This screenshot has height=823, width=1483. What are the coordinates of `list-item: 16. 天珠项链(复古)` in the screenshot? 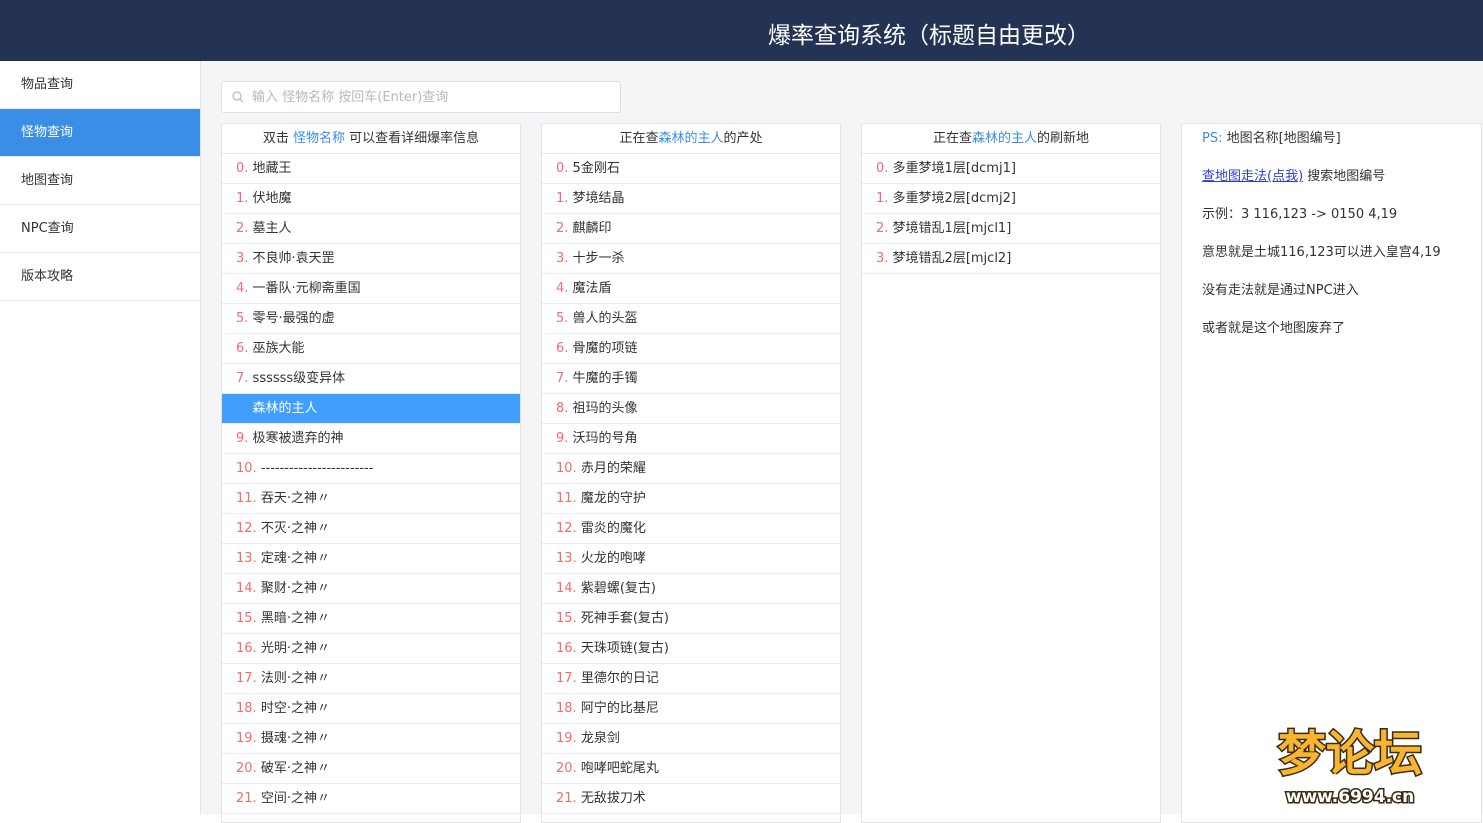 It's located at (691, 649).